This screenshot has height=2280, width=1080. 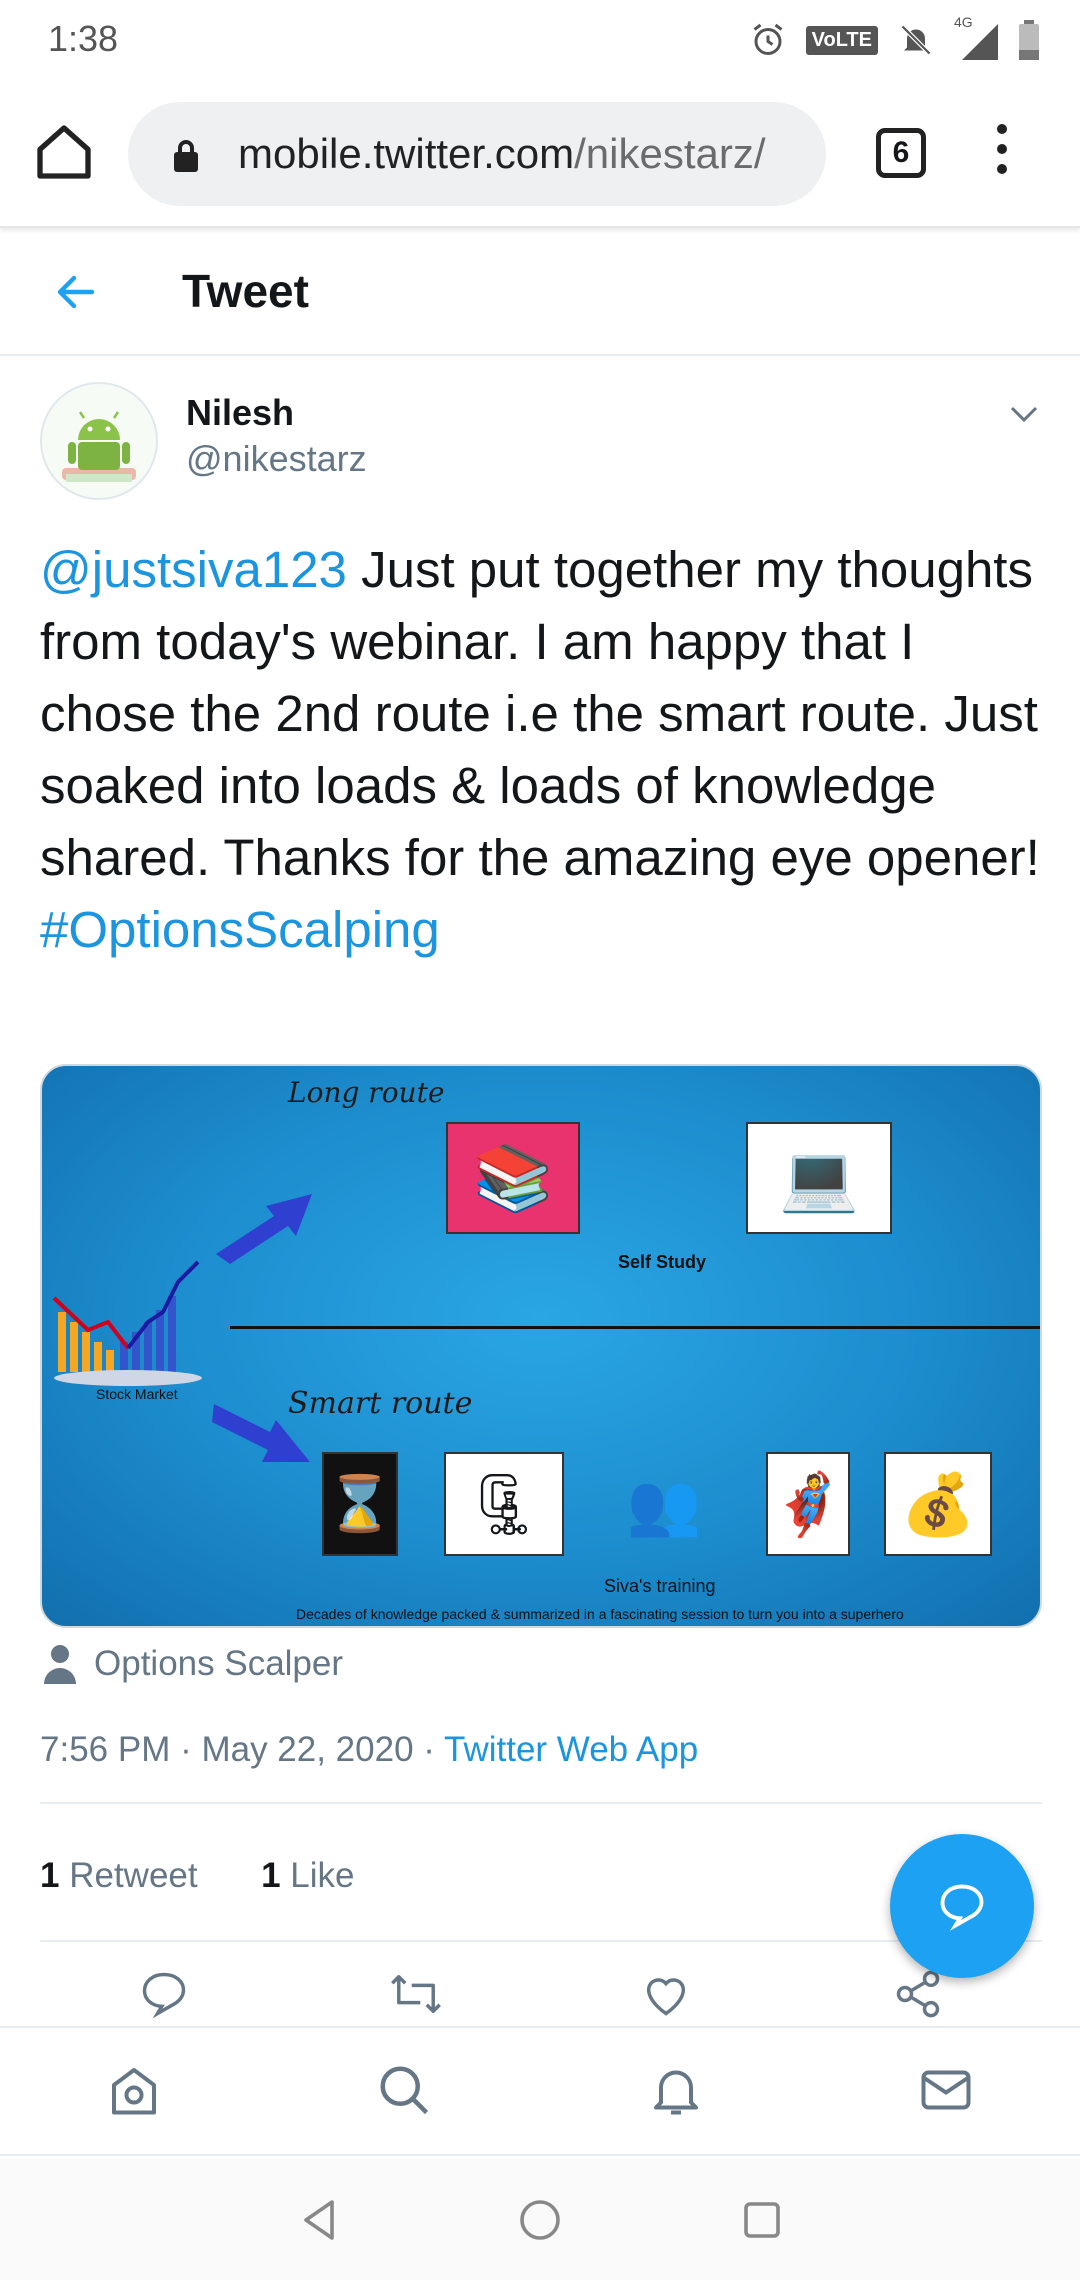 I want to click on chevron-down-icon, so click(x=1024, y=414).